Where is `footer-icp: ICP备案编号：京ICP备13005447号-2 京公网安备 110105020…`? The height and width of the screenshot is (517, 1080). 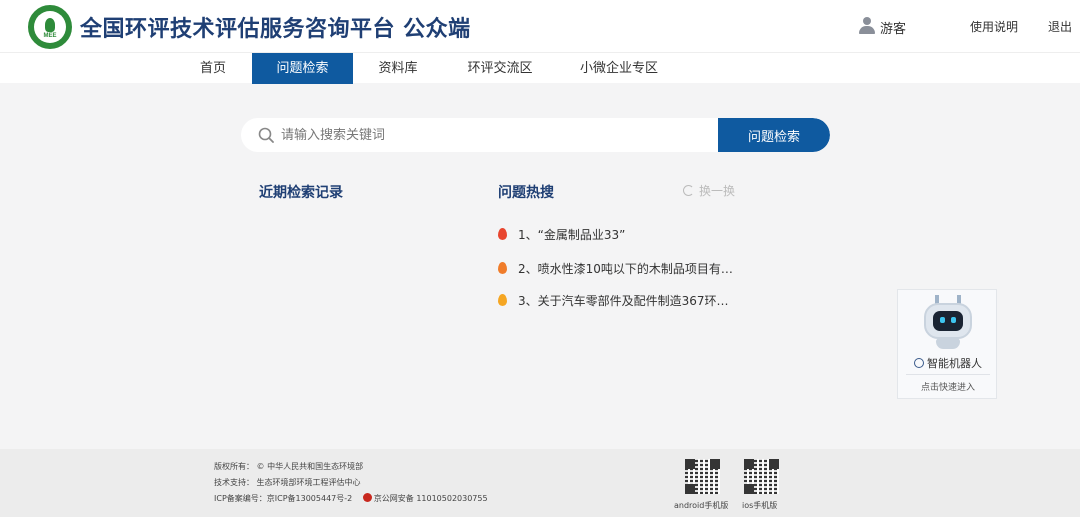 footer-icp: ICP备案编号：京ICP备13005447号-2 京公网安备 110105020… is located at coordinates (351, 498).